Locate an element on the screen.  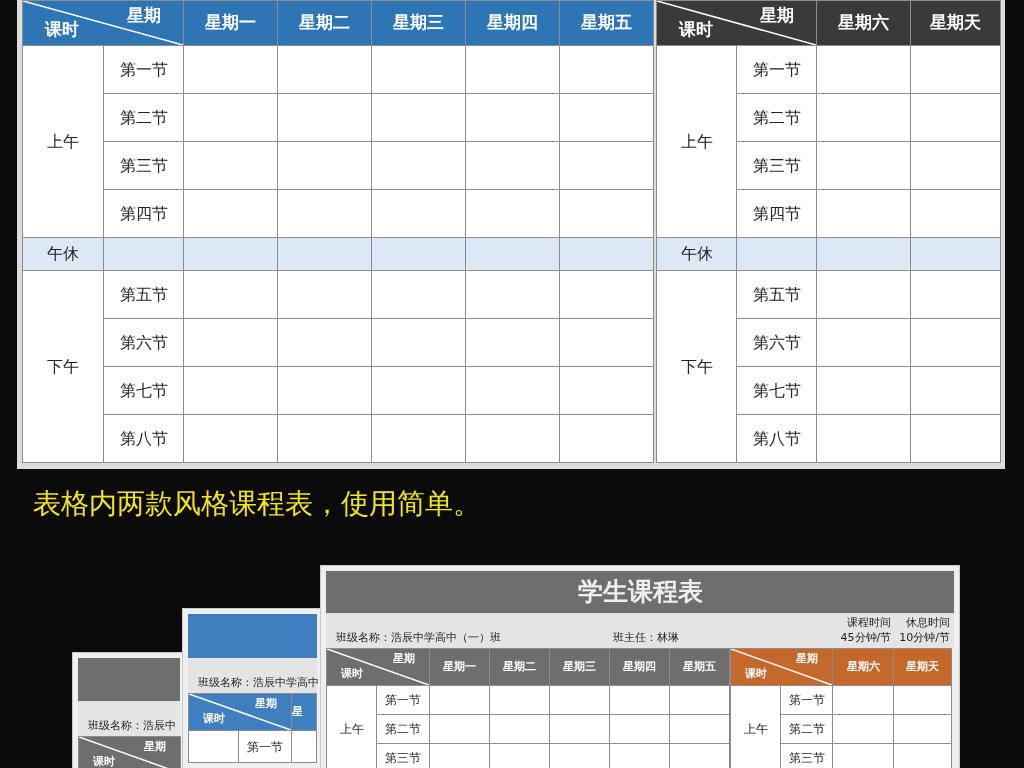
class-name: 班级名称：浩辰中学高中 is located at coordinates (258, 682).